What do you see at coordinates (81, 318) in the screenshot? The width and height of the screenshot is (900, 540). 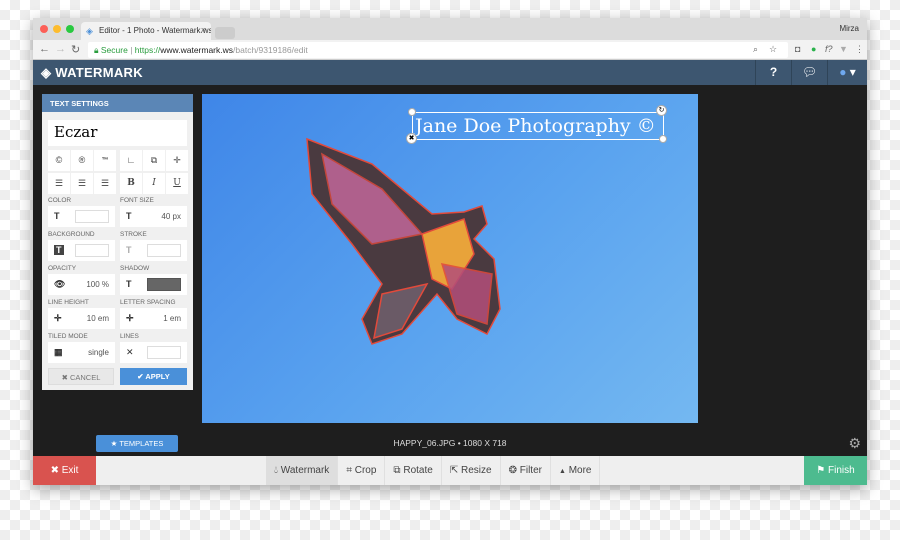 I see `line-height-field: ✛ 10 em` at bounding box center [81, 318].